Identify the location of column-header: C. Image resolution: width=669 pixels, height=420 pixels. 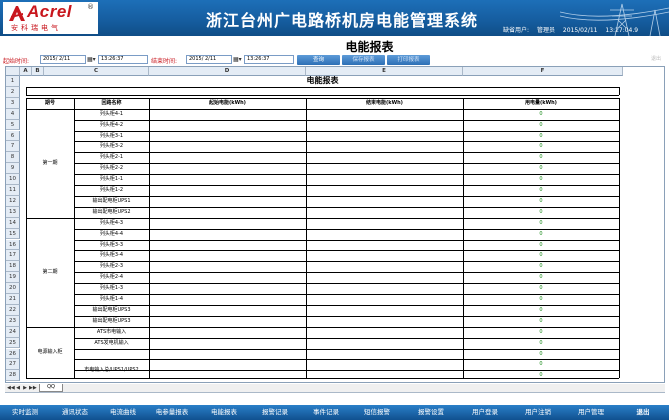
(96, 71).